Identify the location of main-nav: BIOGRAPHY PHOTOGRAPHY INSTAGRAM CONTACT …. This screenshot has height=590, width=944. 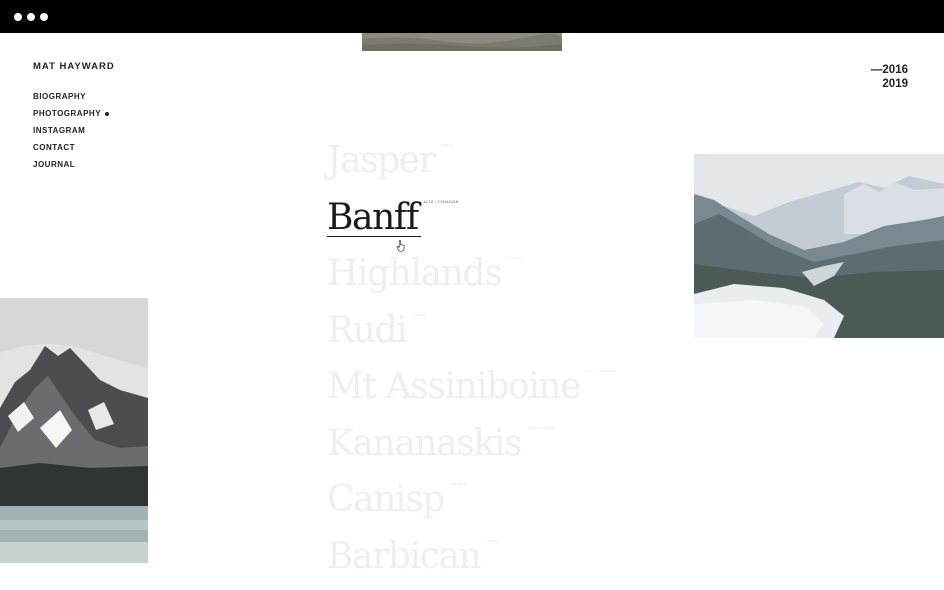
(71, 134).